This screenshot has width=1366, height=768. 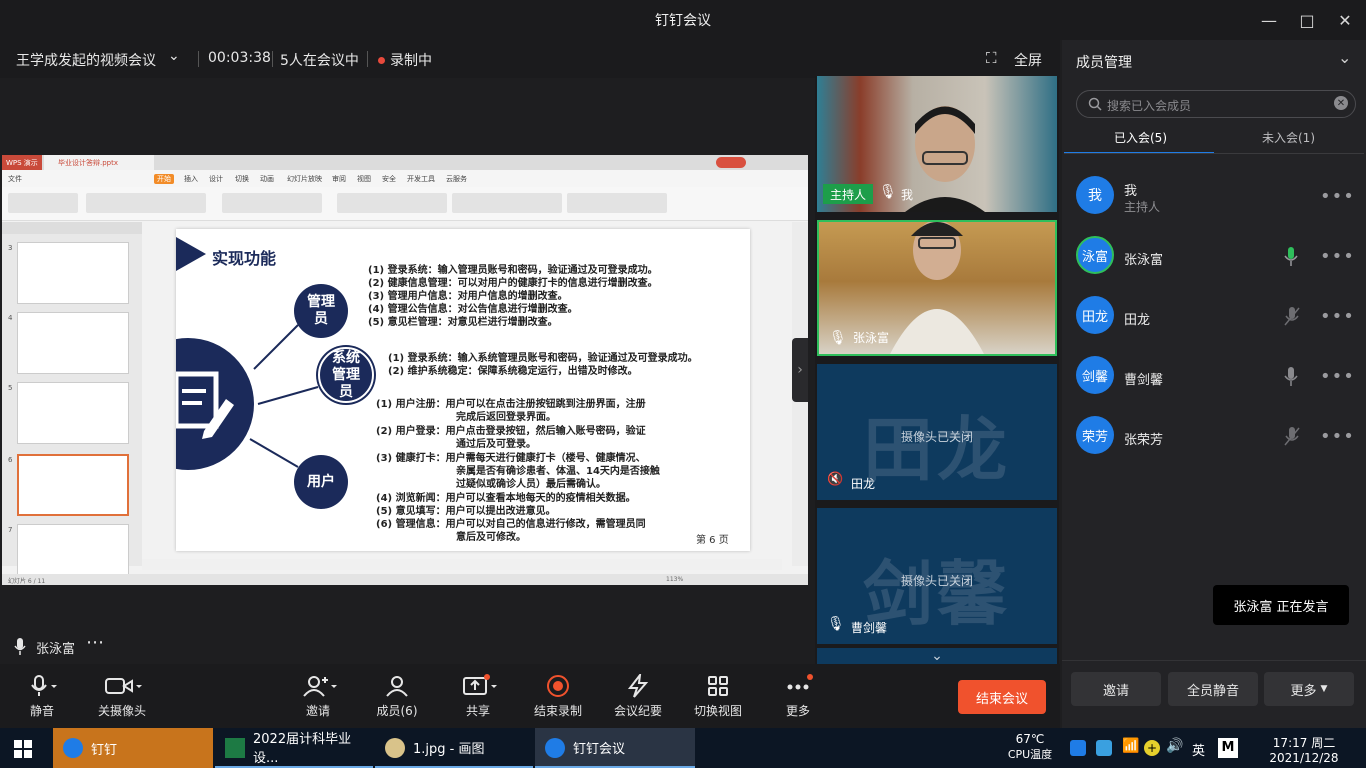 I want to click on wps-menu-item: 文件, so click(x=15, y=179).